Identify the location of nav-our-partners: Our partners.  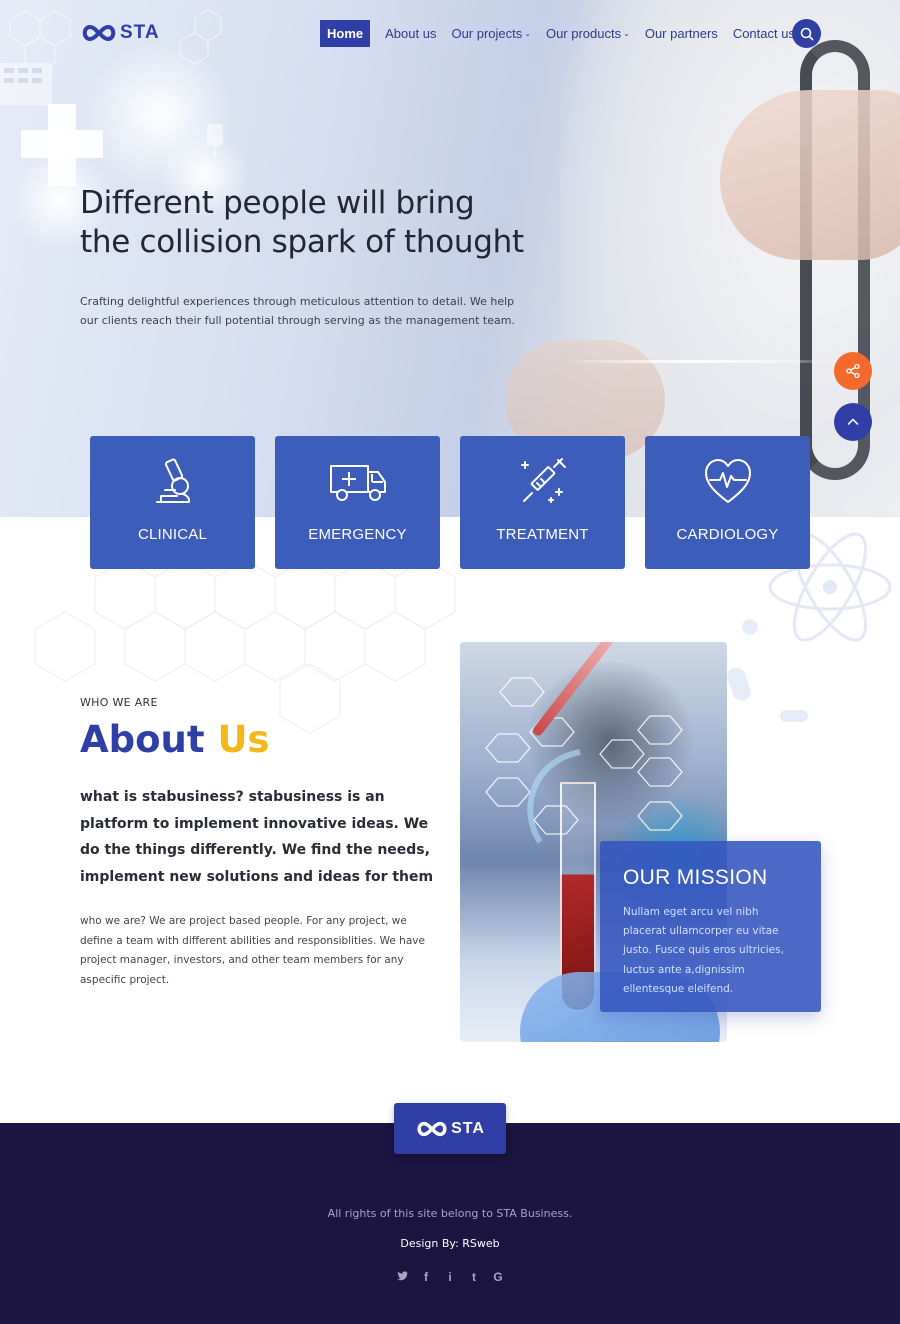
(681, 33).